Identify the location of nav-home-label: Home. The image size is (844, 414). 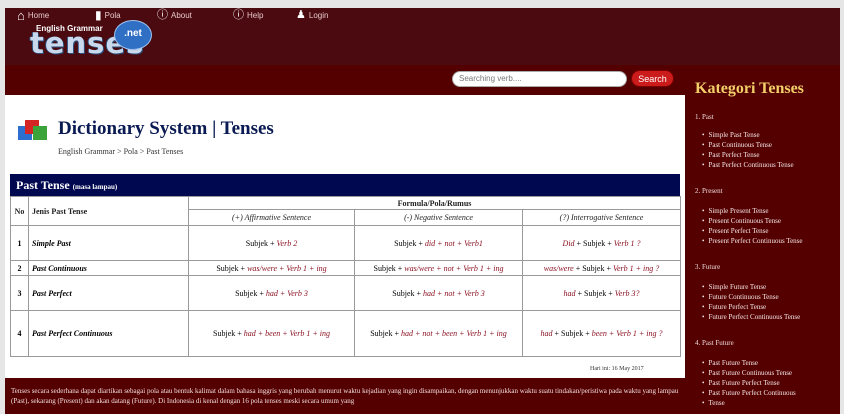
(38, 15).